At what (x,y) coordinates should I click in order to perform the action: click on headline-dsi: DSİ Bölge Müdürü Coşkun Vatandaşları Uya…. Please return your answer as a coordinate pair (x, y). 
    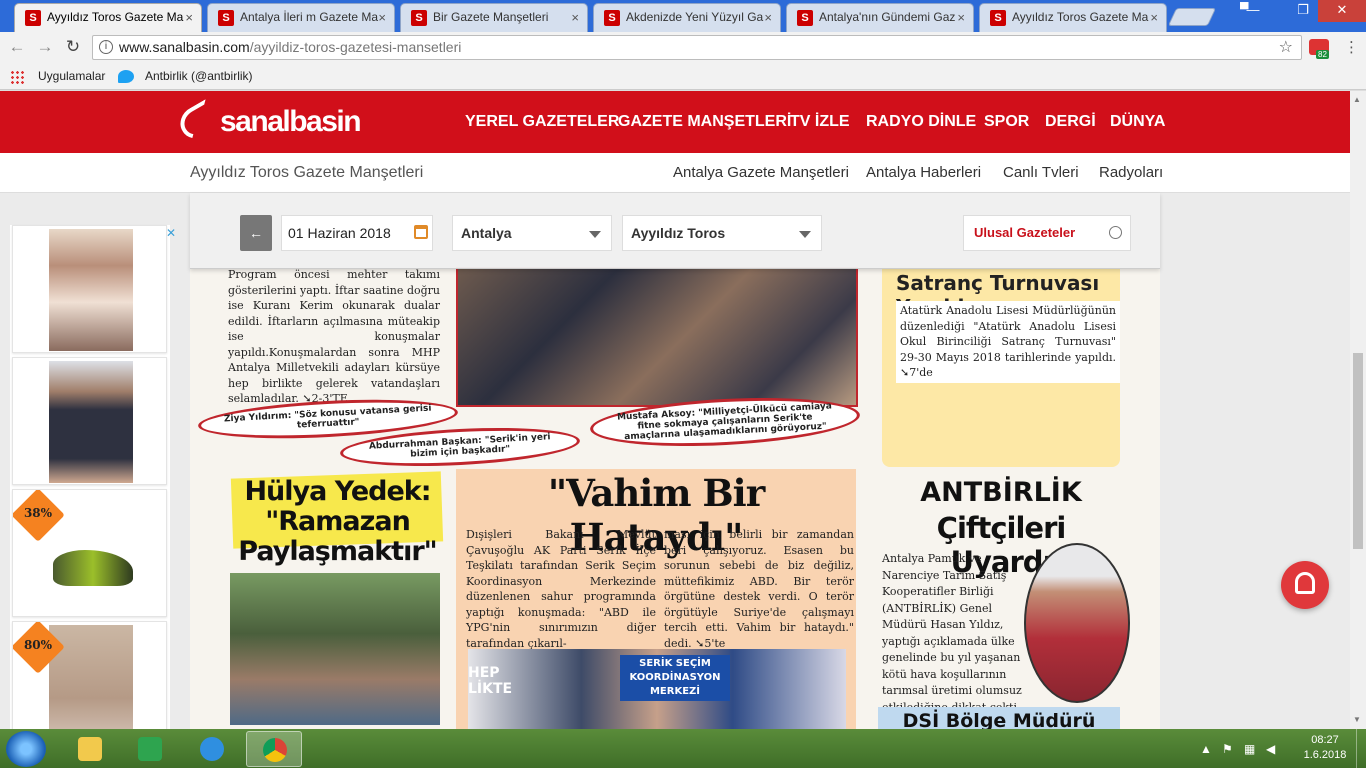
    Looking at the image, I should click on (999, 719).